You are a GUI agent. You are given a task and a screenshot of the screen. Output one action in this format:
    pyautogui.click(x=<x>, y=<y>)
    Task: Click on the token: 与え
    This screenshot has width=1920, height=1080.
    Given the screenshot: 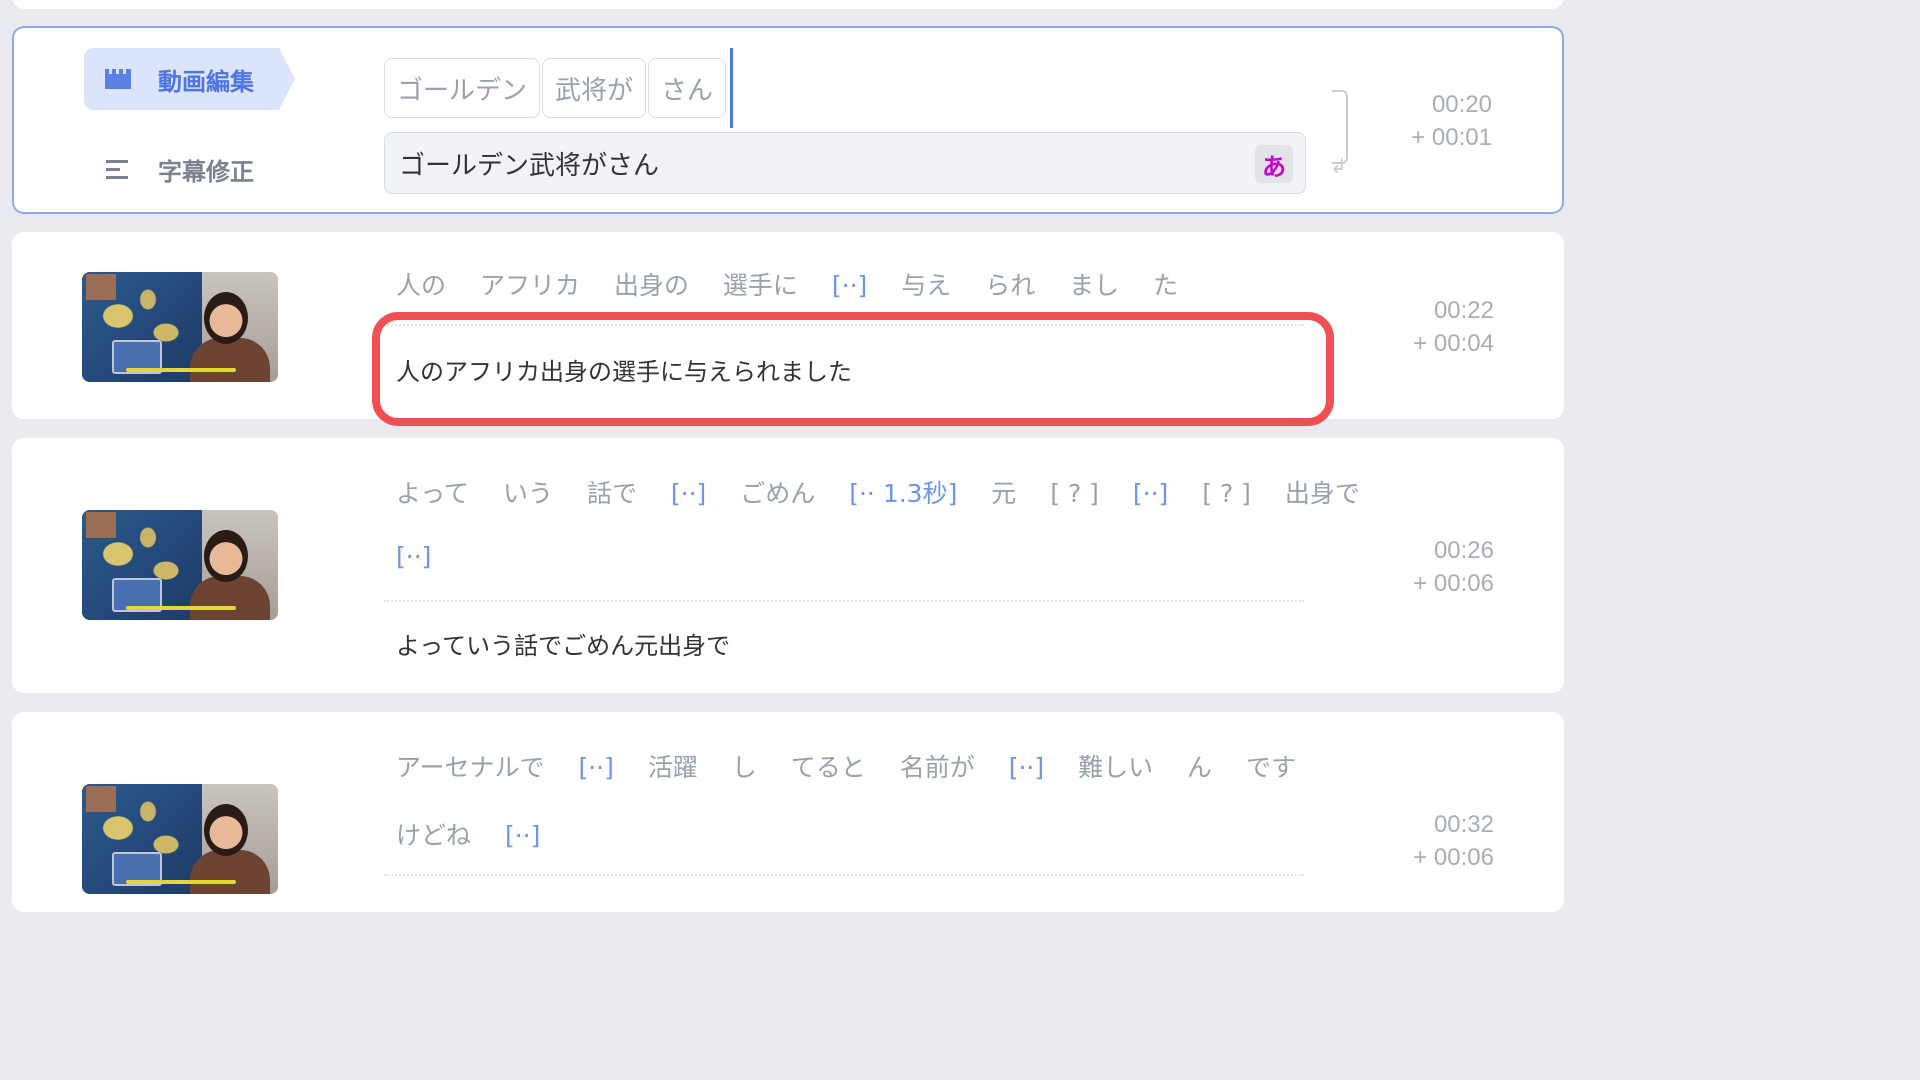 What is the action you would take?
    pyautogui.click(x=926, y=285)
    